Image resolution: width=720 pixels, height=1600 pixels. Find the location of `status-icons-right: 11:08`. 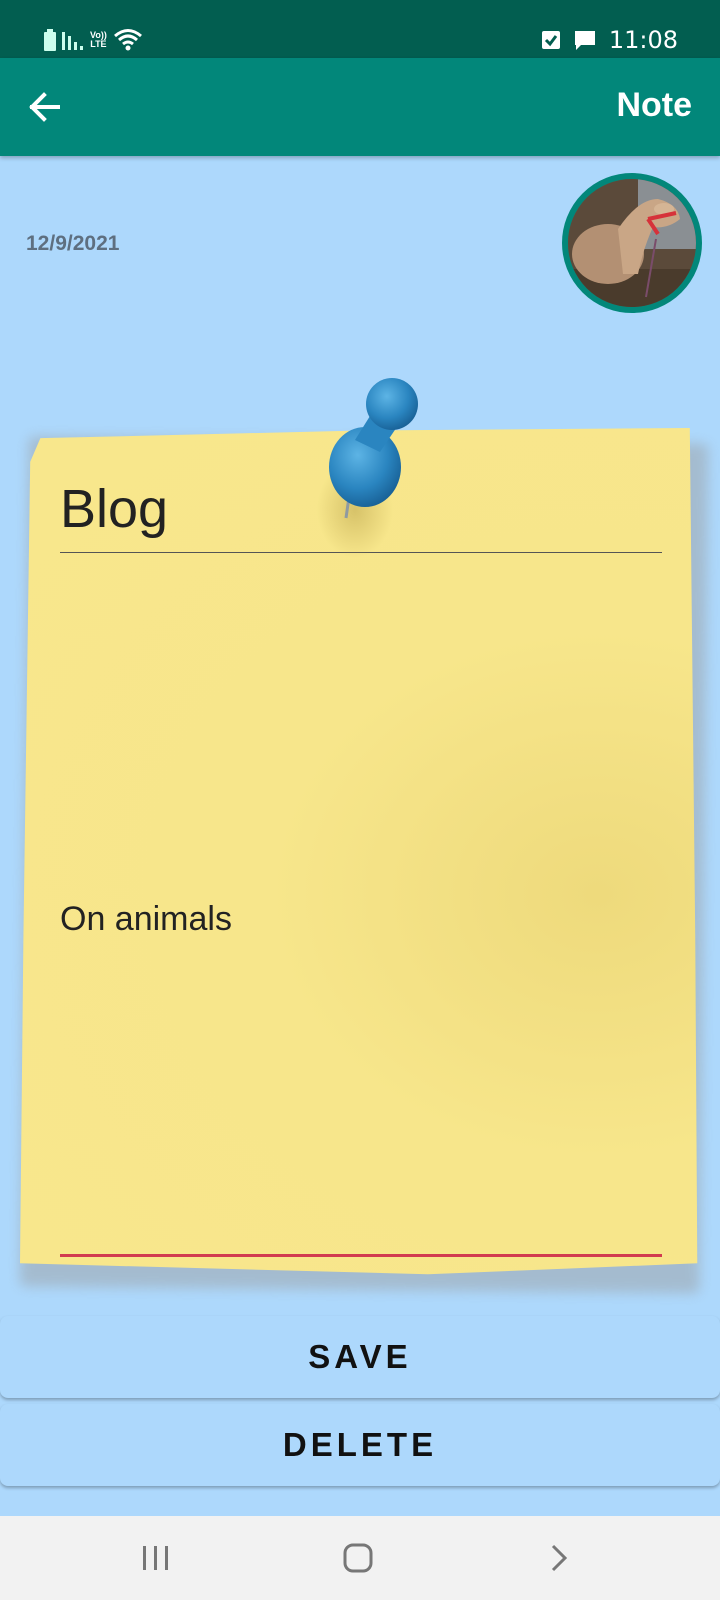

status-icons-right: 11:08 is located at coordinates (609, 40).